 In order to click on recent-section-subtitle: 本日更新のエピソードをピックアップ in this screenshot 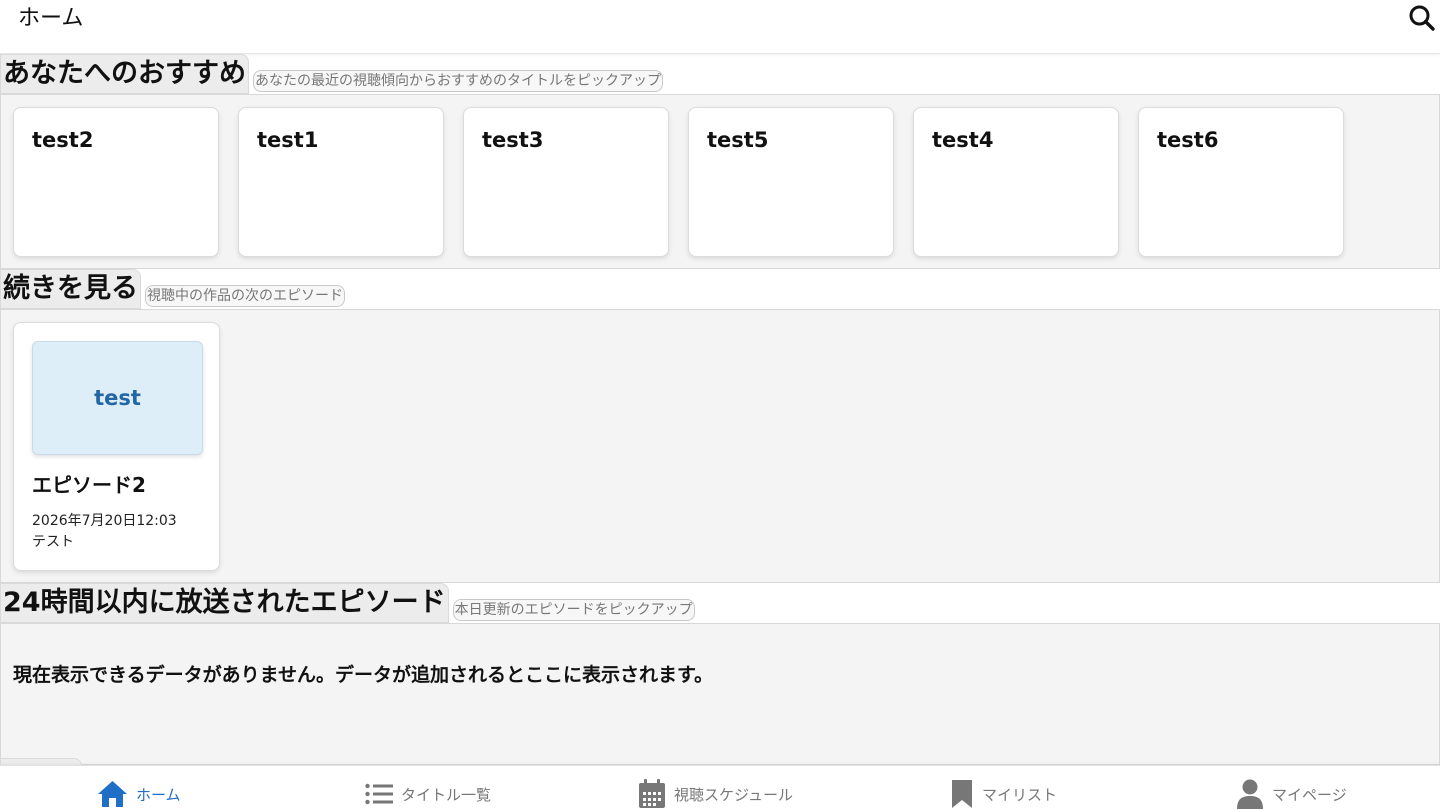, I will do `click(573, 610)`.